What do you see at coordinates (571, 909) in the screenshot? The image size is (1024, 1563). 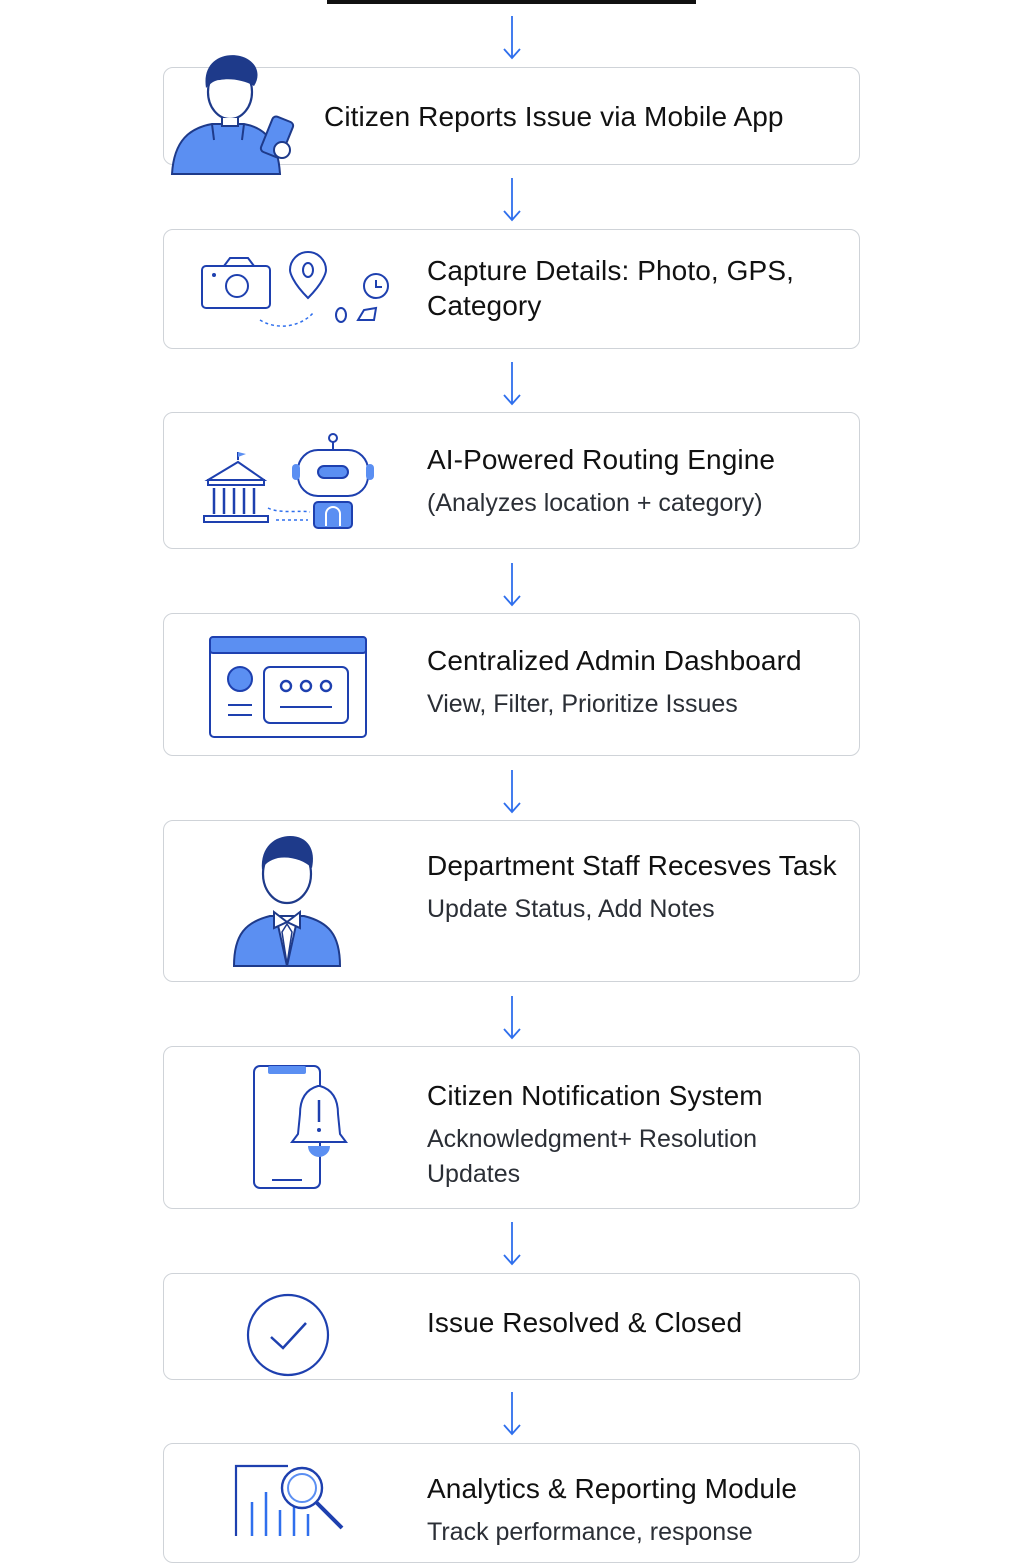 I see `step-subtitle: Update Status, Add Notes` at bounding box center [571, 909].